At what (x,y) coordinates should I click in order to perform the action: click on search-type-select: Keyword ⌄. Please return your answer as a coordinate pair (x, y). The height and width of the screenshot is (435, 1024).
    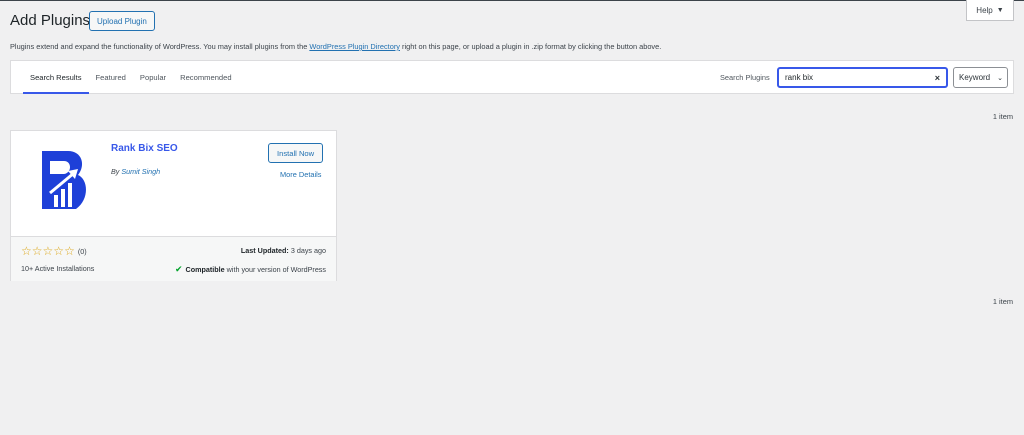
    Looking at the image, I should click on (980, 77).